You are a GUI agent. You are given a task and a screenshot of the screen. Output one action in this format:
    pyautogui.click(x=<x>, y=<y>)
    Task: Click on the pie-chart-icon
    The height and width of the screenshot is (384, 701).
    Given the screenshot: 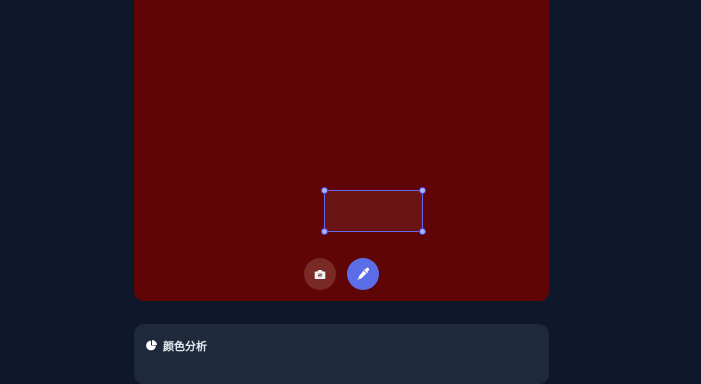 What is the action you would take?
    pyautogui.click(x=151, y=345)
    